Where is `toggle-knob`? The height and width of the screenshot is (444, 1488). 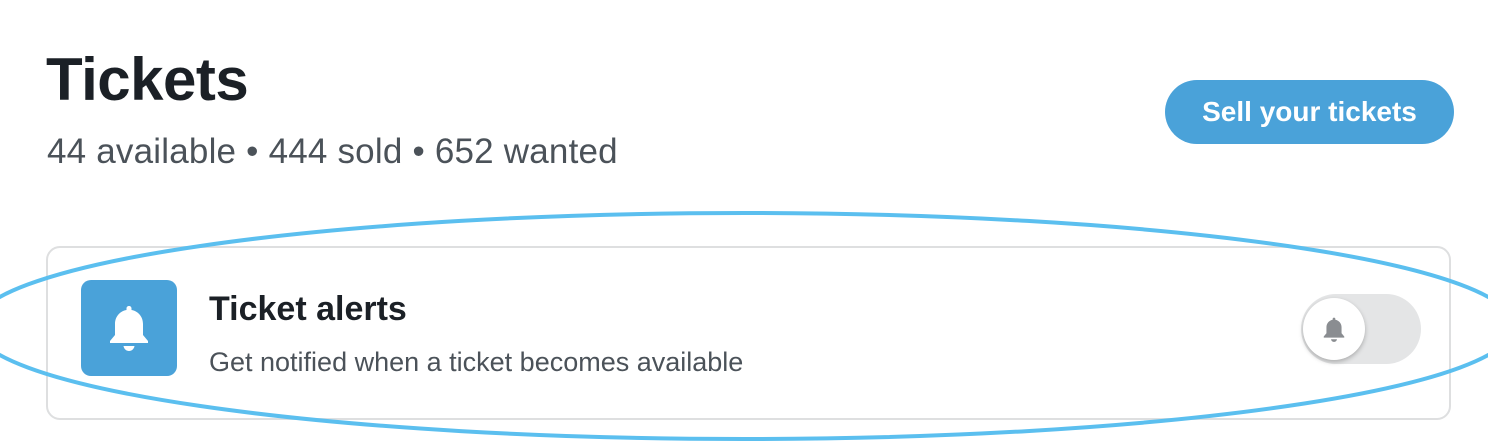 toggle-knob is located at coordinates (1334, 329).